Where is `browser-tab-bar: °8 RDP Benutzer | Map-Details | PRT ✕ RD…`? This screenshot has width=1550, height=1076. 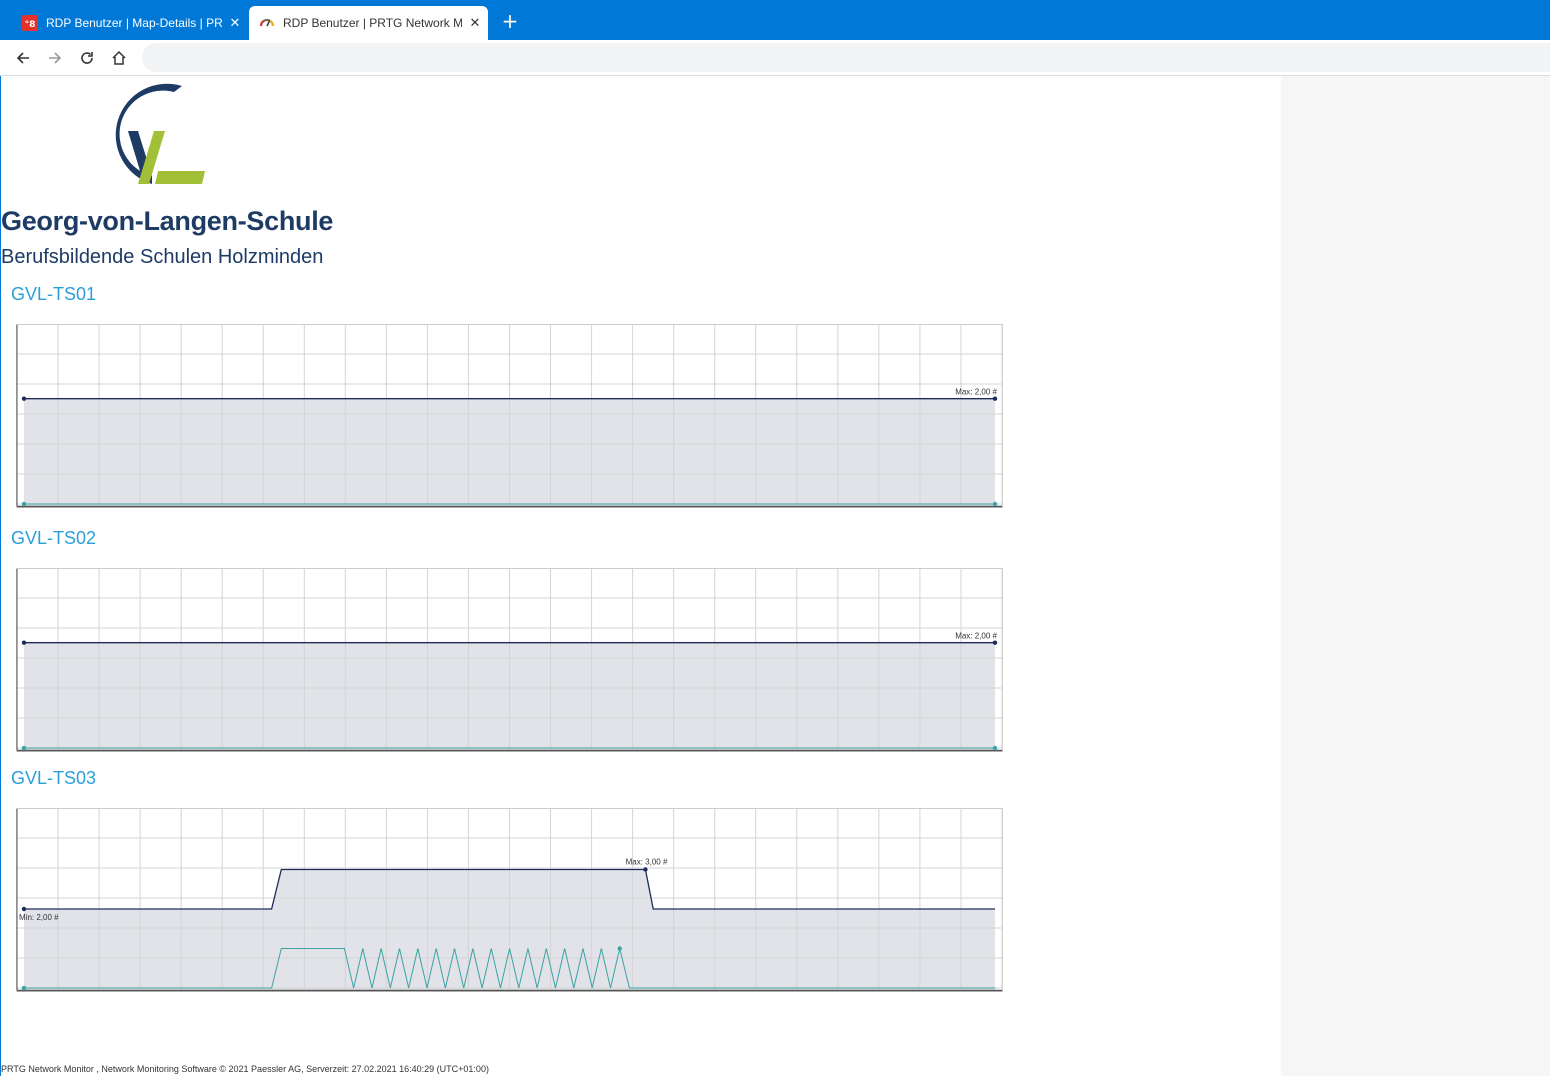
browser-tab-bar: °8 RDP Benutzer | Map-Details | PRT ✕ RD… is located at coordinates (775, 20).